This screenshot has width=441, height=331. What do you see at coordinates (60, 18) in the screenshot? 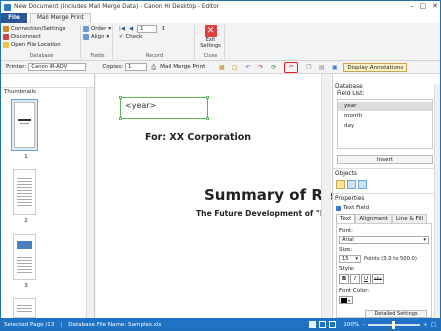
I see `tab-mail-merge-print: Mail Merge Print` at bounding box center [60, 18].